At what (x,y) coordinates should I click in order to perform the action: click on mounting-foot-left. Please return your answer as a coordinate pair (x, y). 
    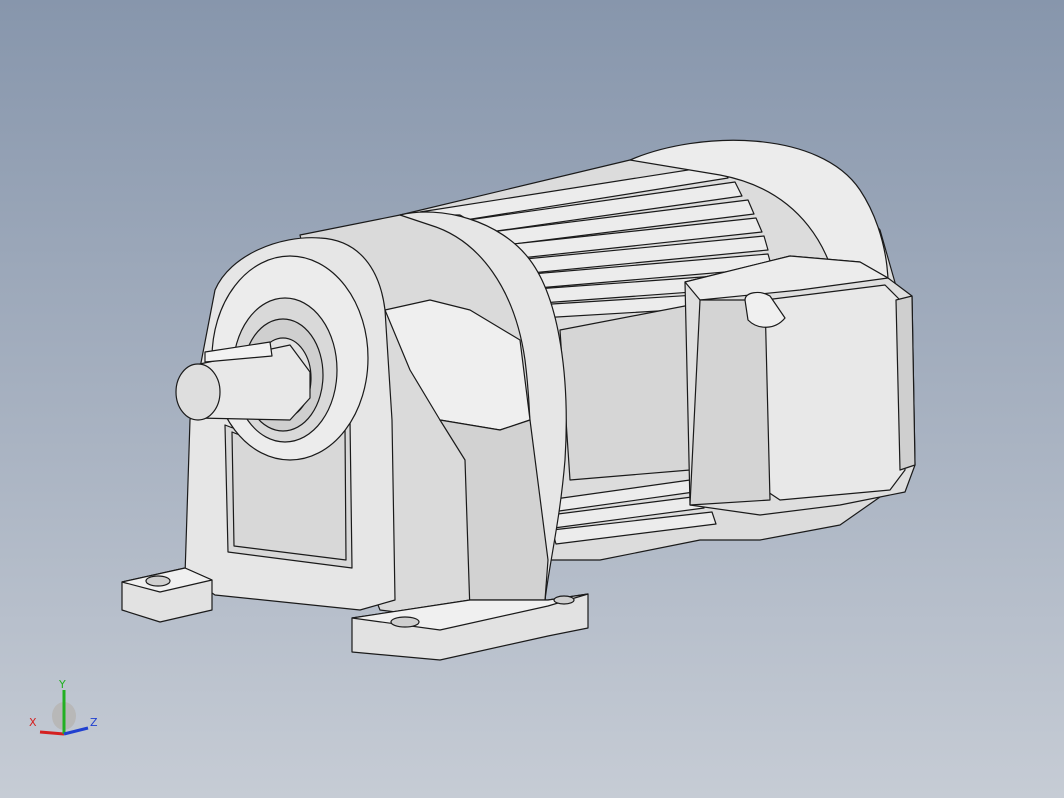
    Looking at the image, I should click on (167, 595).